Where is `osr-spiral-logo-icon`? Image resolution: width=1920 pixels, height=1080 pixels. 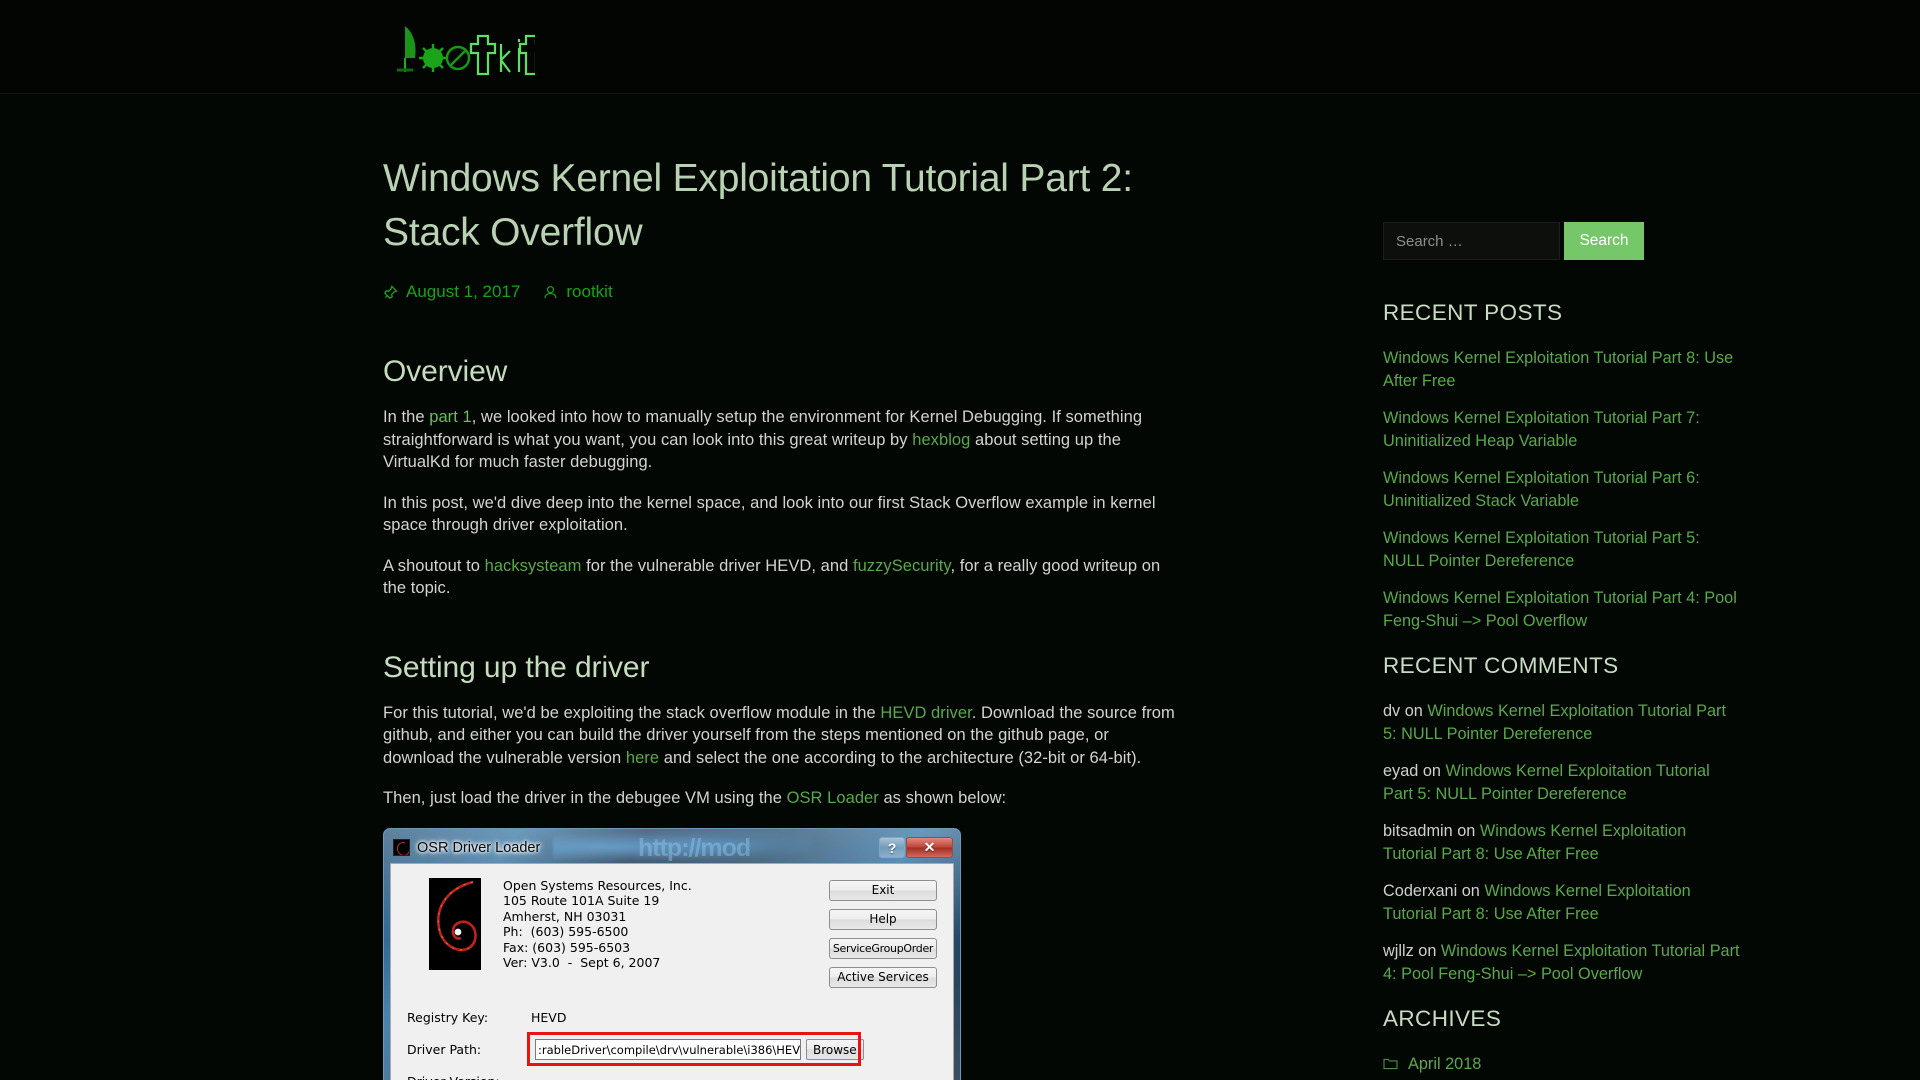 osr-spiral-logo-icon is located at coordinates (455, 923).